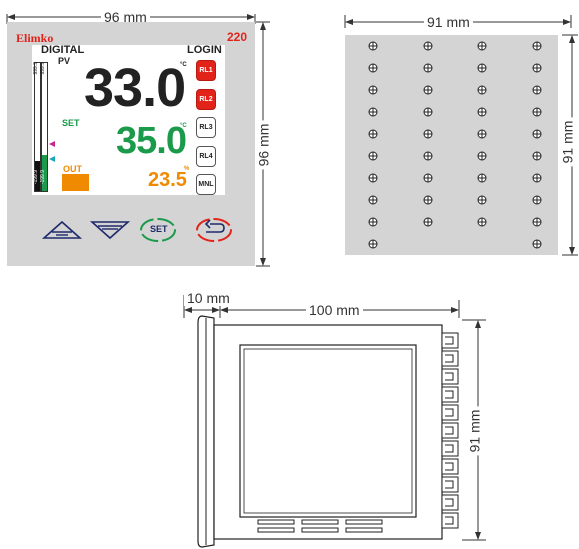 Image resolution: width=579 pixels, height=549 pixels. What do you see at coordinates (63, 50) in the screenshot?
I see `mode-label: DIGITAL` at bounding box center [63, 50].